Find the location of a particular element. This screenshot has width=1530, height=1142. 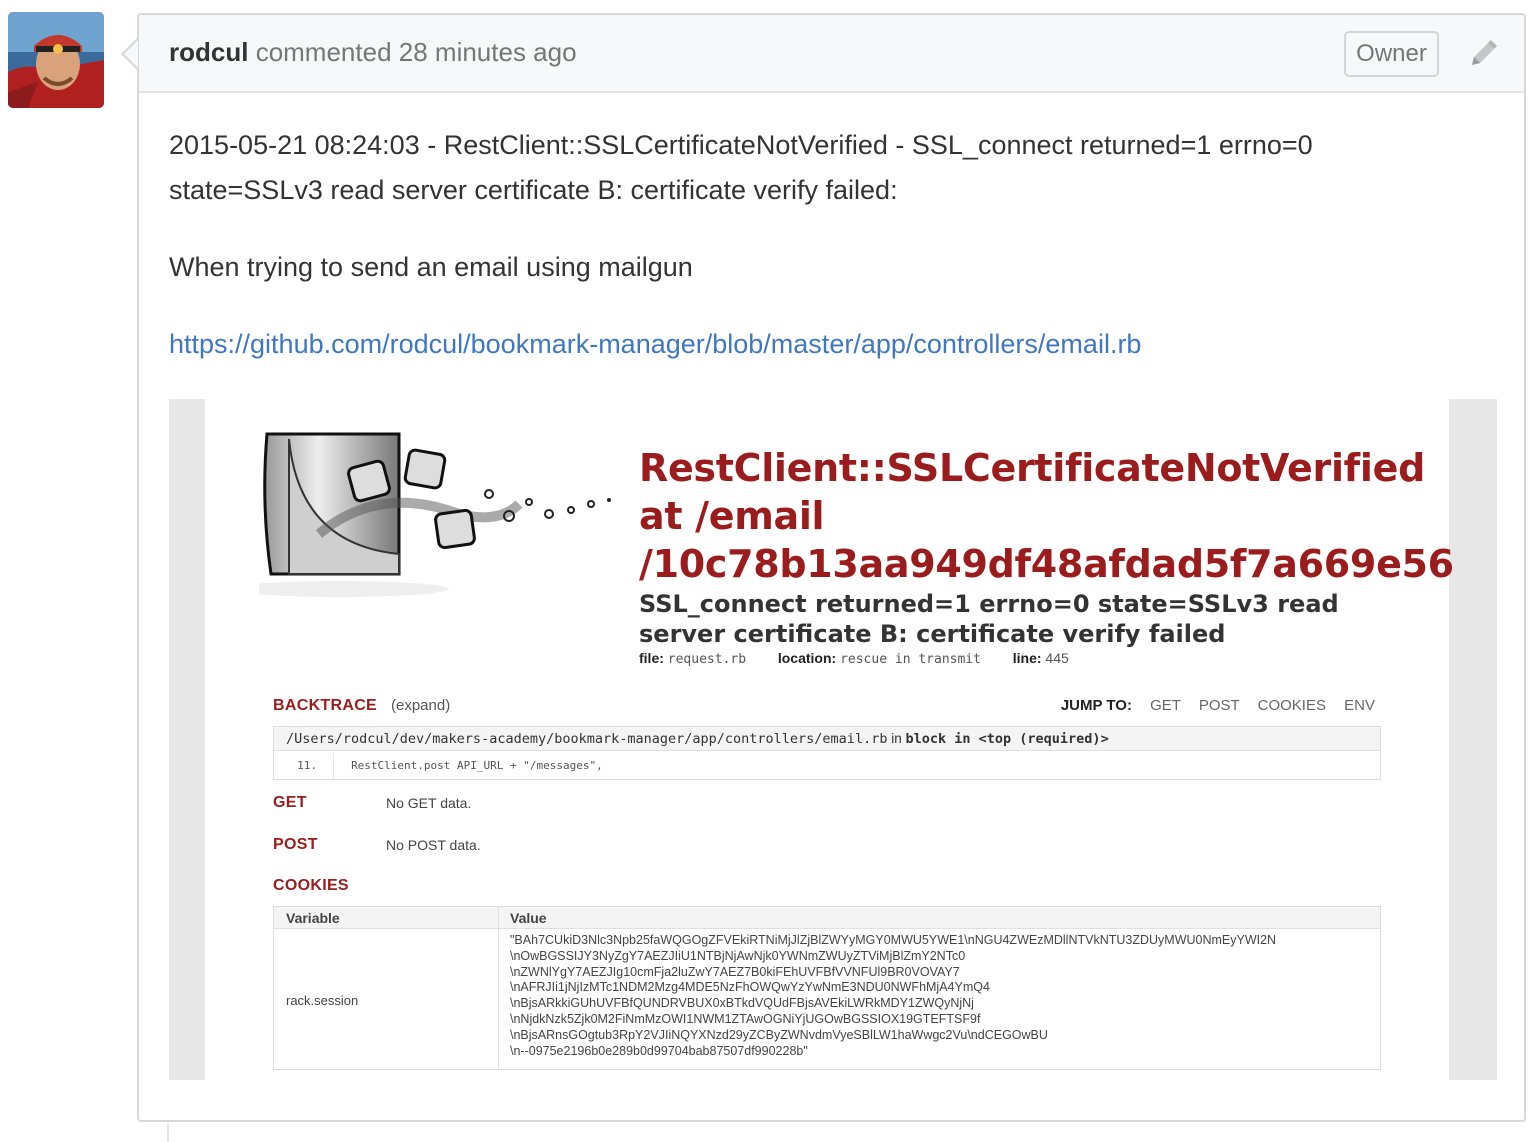

error-title-line-1: RestClient::SSLCertificateNotVerified is located at coordinates (1032, 468).